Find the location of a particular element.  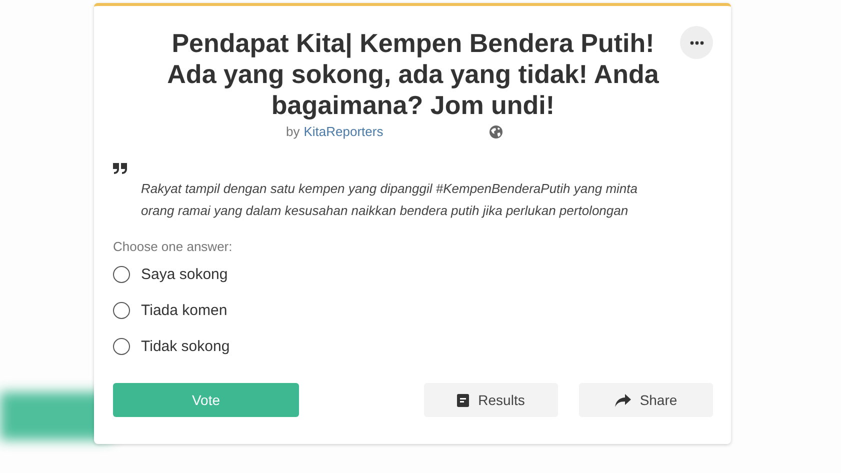

more-button is located at coordinates (696, 42).